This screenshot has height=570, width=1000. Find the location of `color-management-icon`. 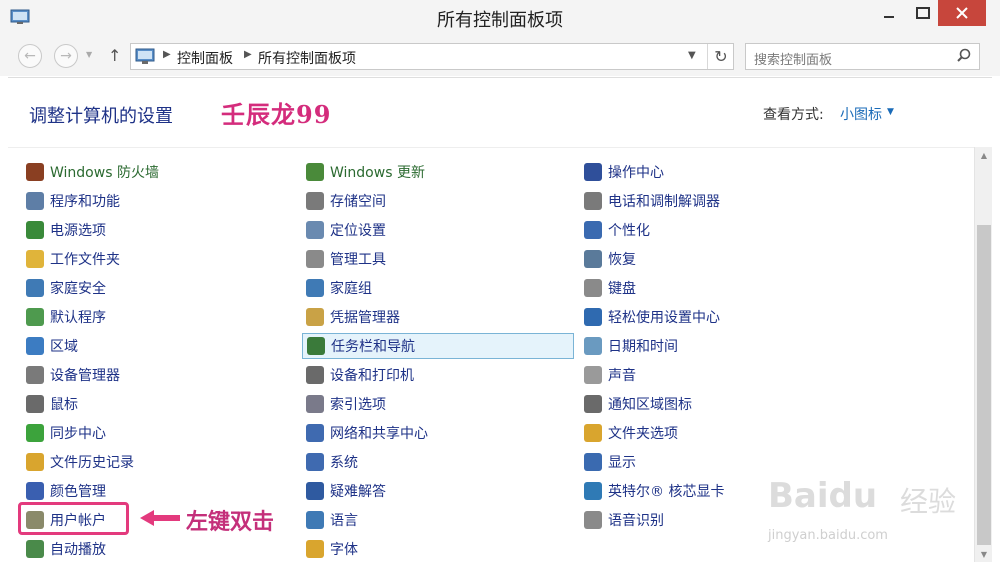

color-management-icon is located at coordinates (35, 491).